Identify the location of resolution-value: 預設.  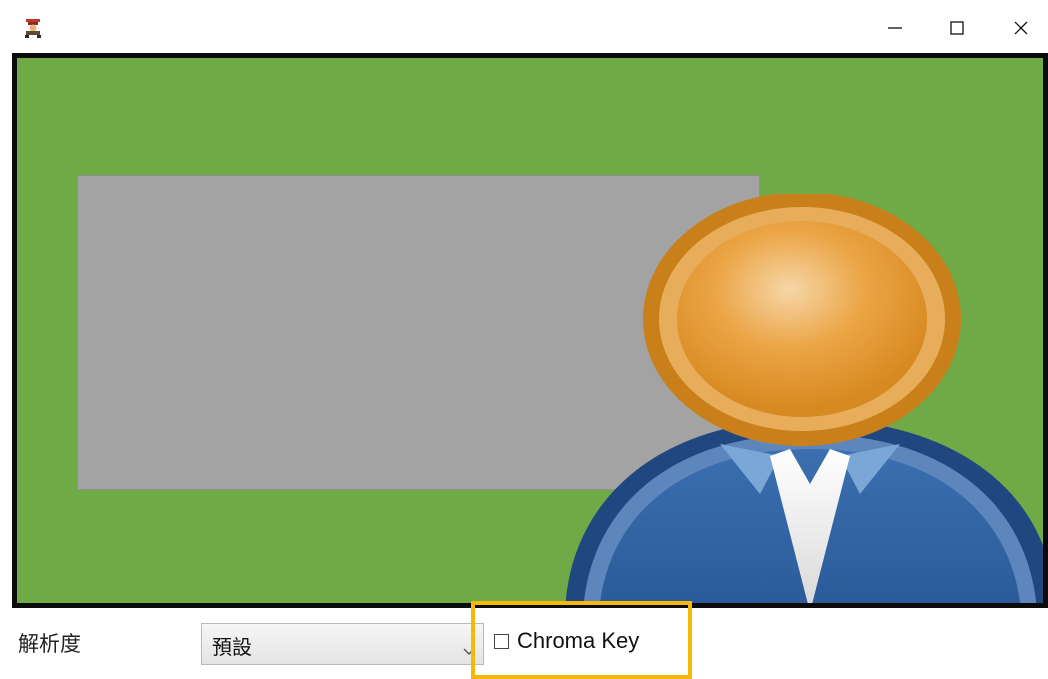
(232, 647).